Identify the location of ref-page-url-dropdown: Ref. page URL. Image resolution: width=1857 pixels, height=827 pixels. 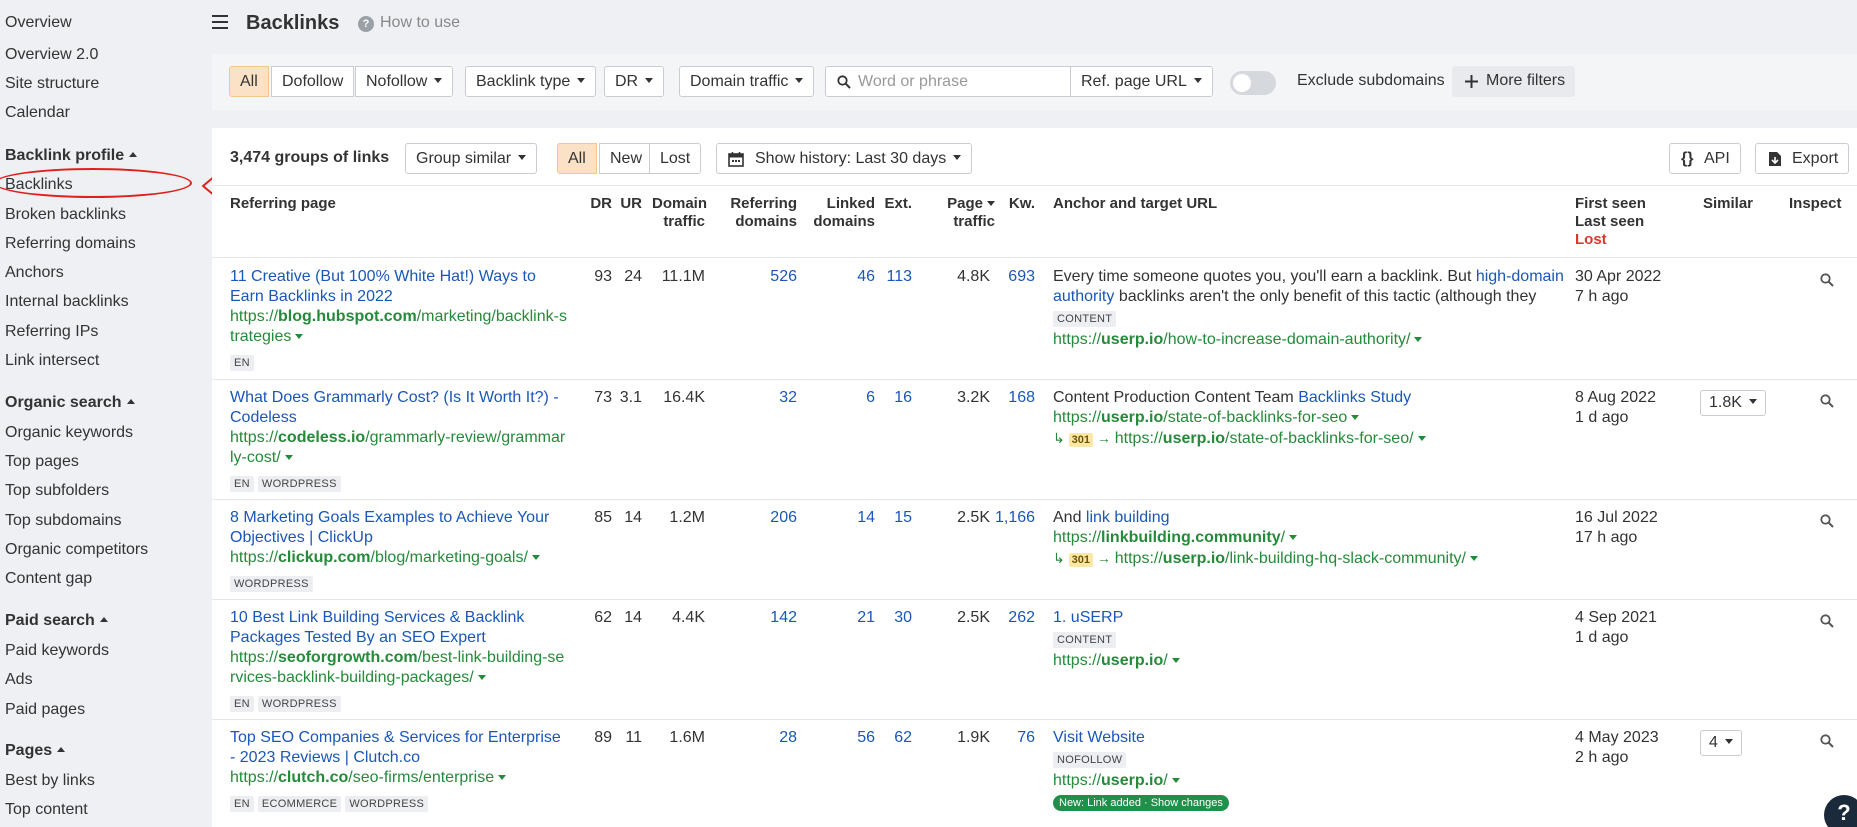
(1141, 81).